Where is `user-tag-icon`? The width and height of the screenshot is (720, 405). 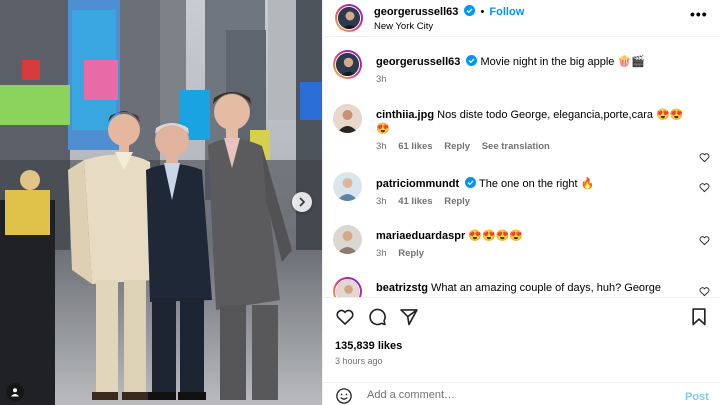 user-tag-icon is located at coordinates (15, 392).